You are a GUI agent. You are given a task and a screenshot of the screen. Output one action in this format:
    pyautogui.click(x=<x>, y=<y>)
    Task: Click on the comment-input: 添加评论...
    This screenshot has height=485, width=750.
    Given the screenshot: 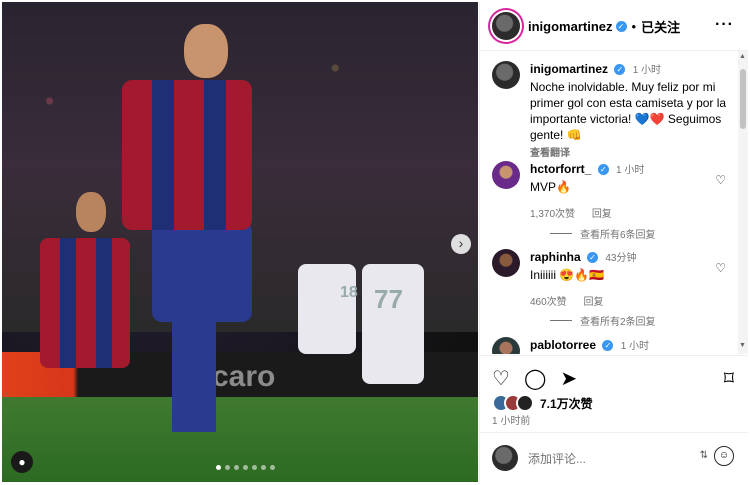 What is the action you would take?
    pyautogui.click(x=557, y=458)
    